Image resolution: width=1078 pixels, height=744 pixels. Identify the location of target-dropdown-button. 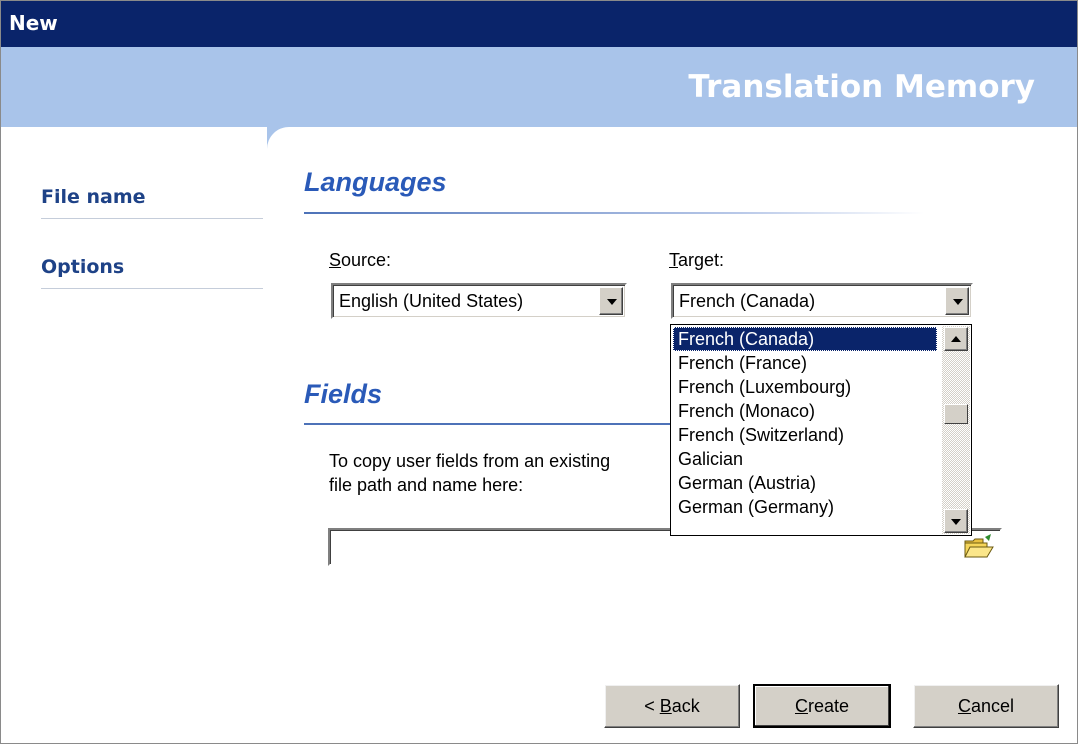
(957, 301).